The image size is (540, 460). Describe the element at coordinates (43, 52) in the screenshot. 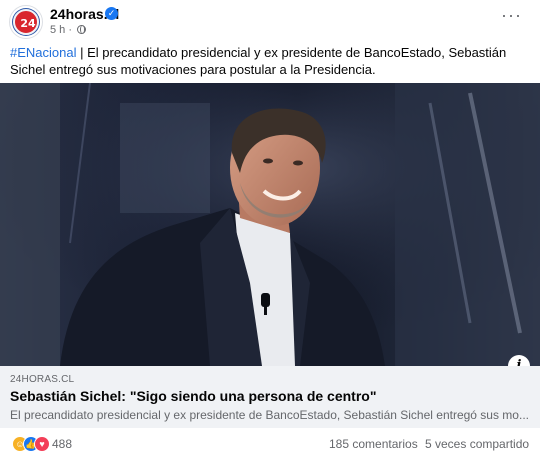

I see `hashtag-link: #ENacional` at that location.